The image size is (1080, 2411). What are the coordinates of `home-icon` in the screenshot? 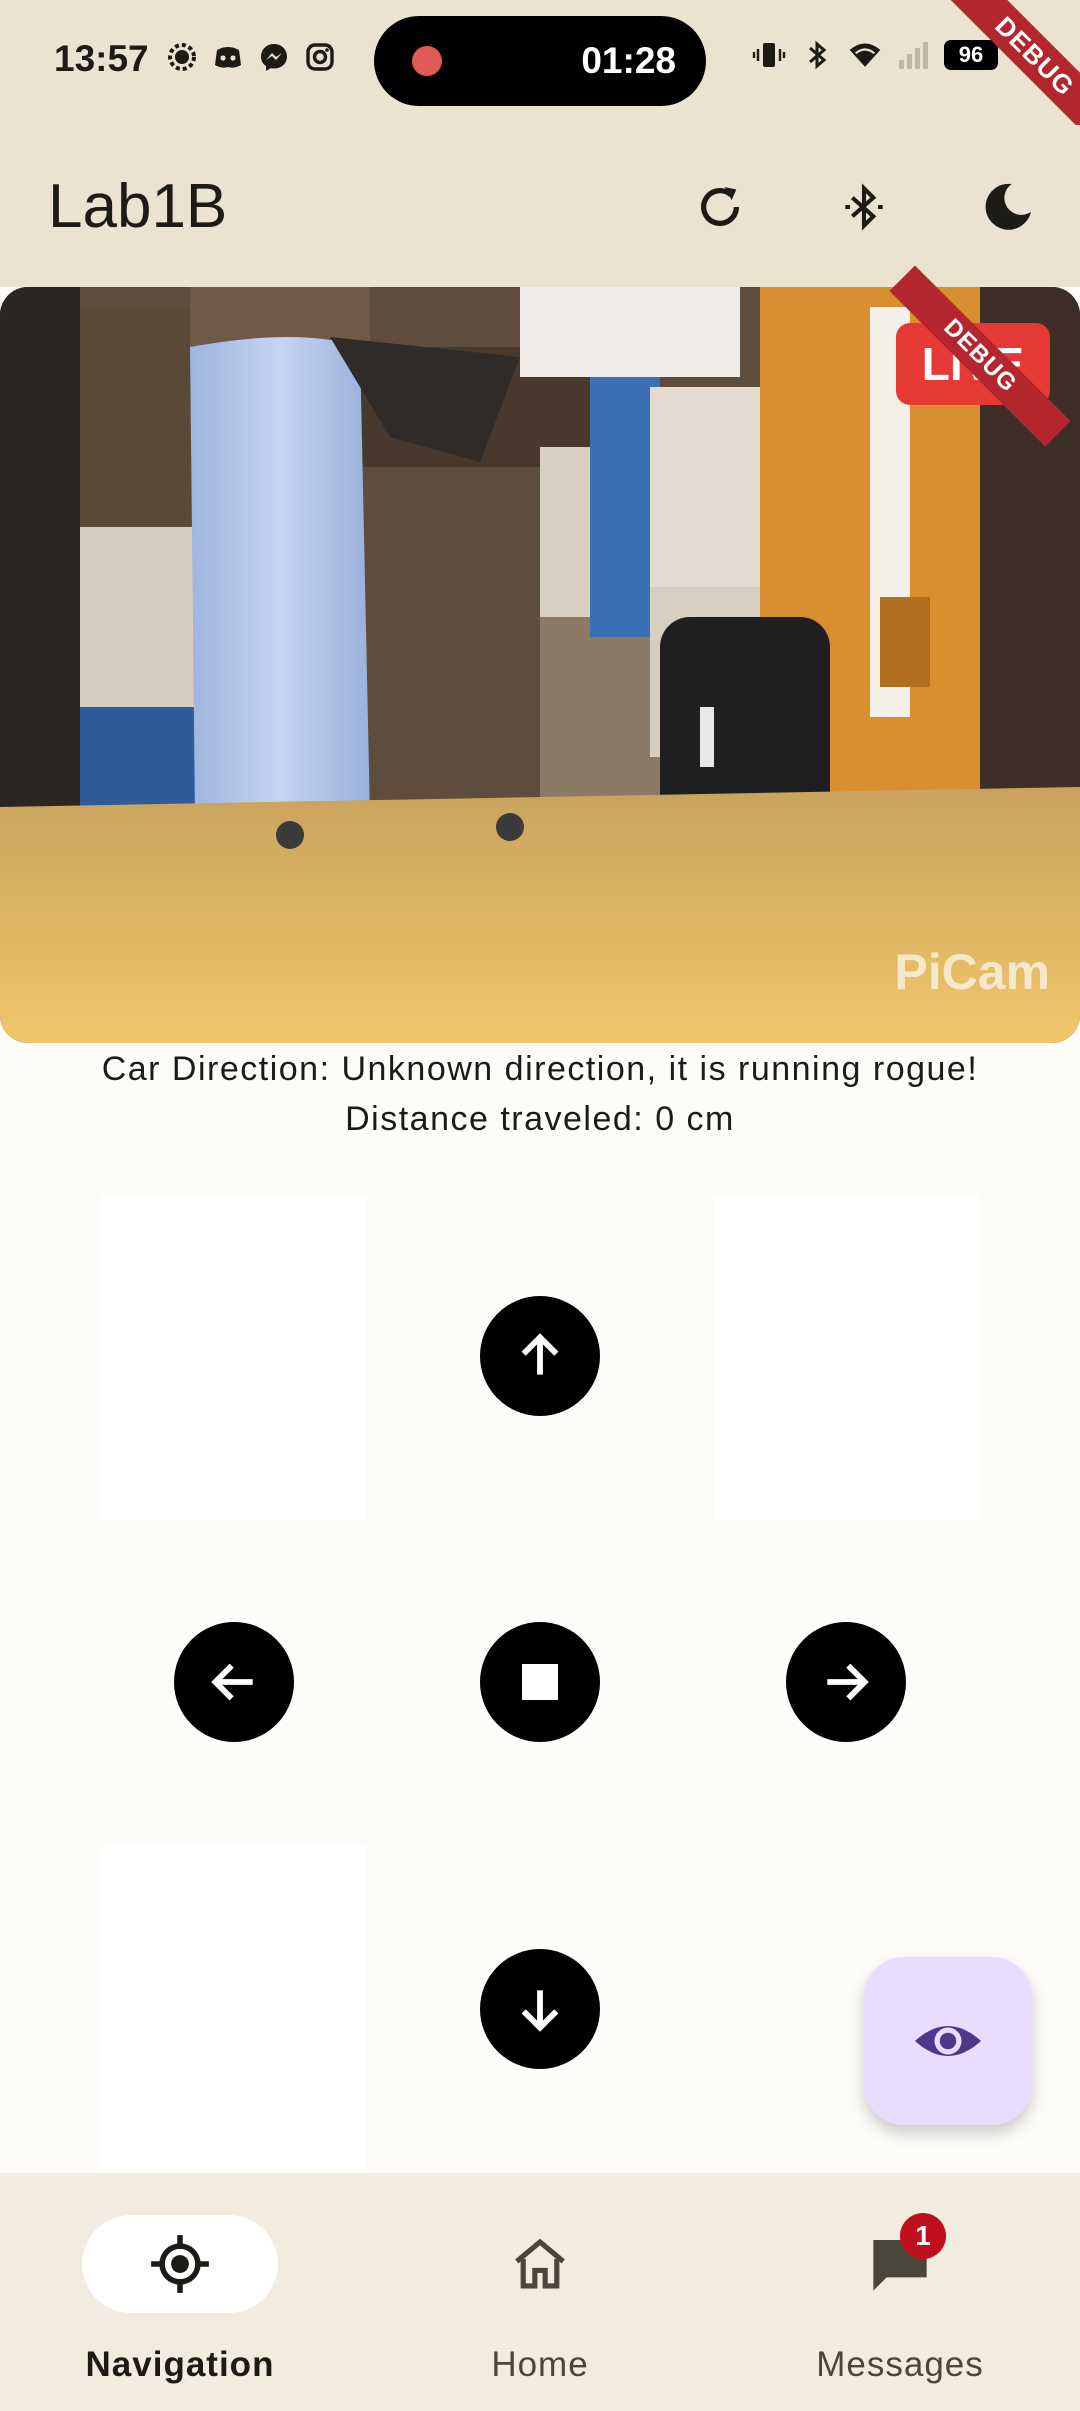 It's located at (540, 2264).